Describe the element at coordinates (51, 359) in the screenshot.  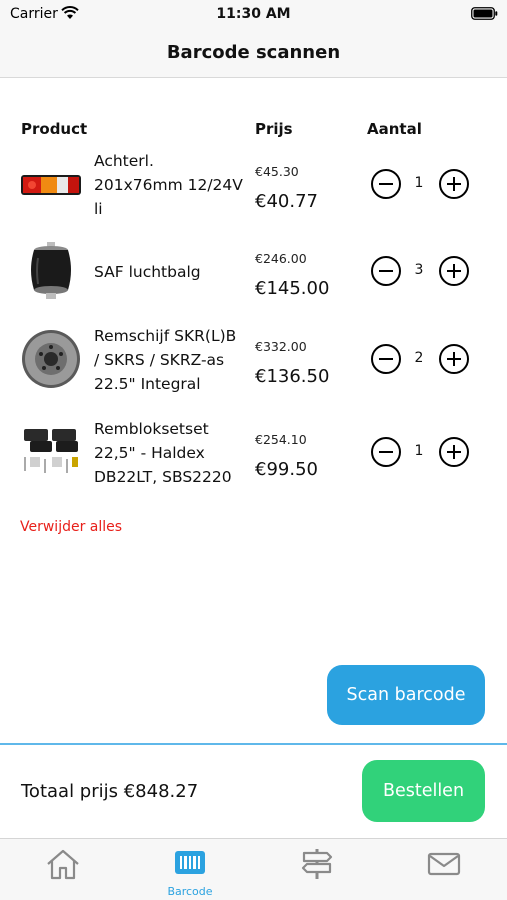
I see `brake-disc-image` at that location.